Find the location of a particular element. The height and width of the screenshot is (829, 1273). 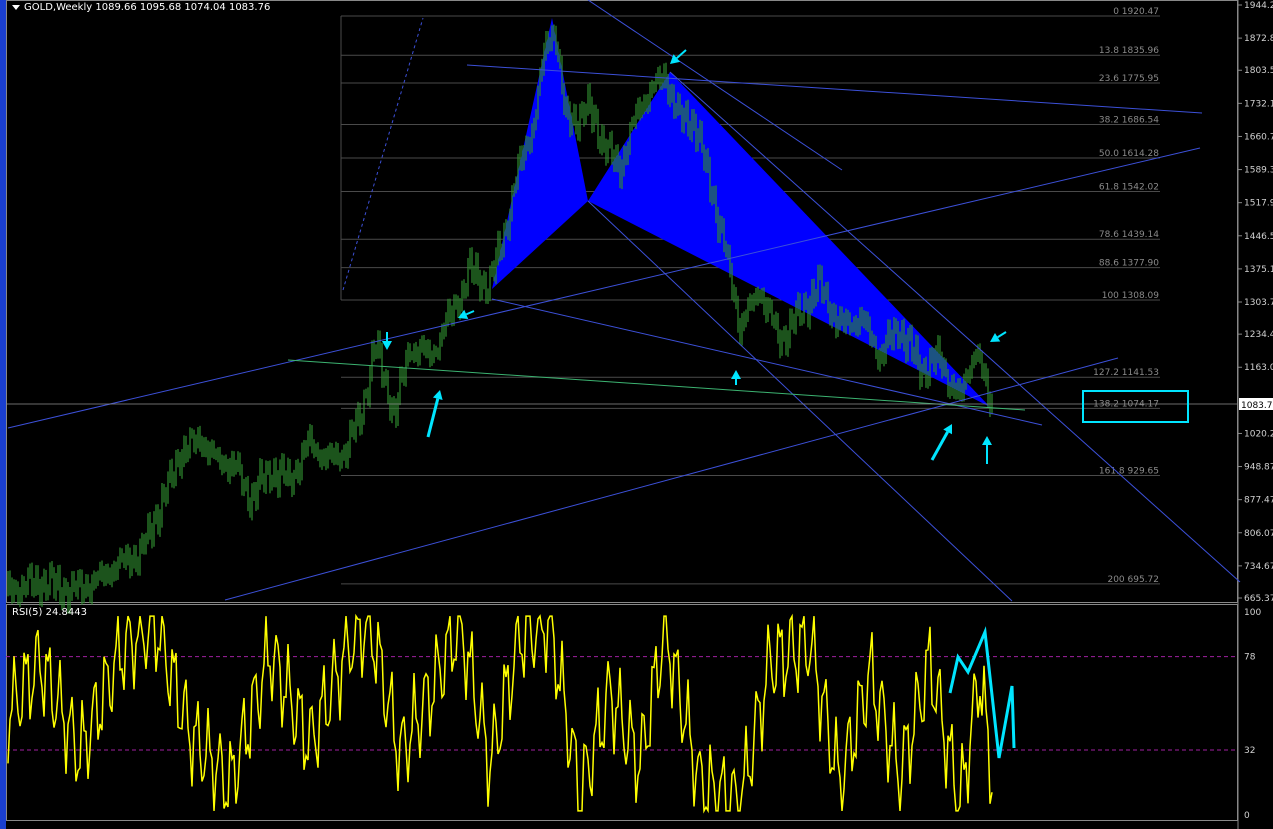

price-axis-label: 1303.7 is located at coordinates (1258, 303).